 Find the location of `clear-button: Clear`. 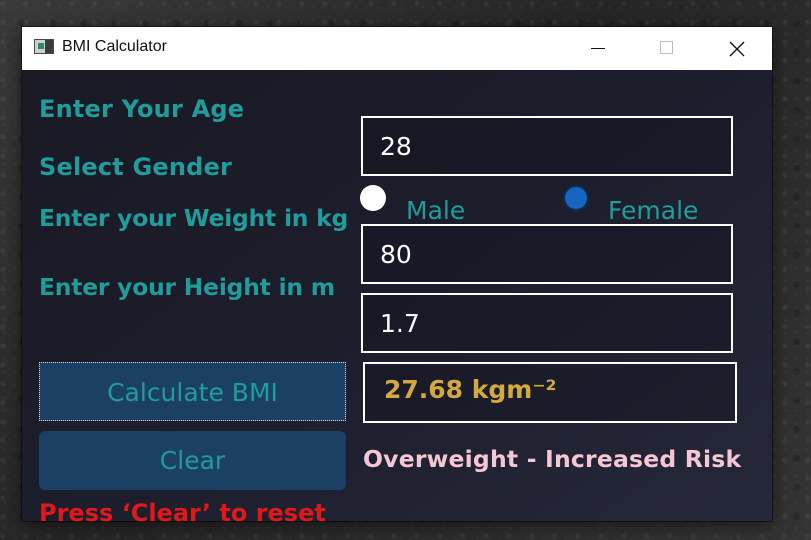

clear-button: Clear is located at coordinates (192, 460).